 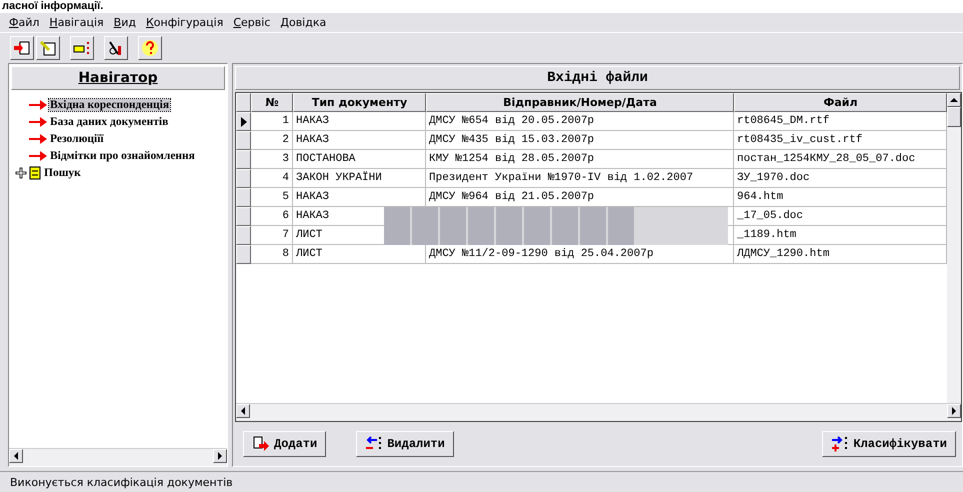 I want to click on row-indicator, so click(x=243, y=121).